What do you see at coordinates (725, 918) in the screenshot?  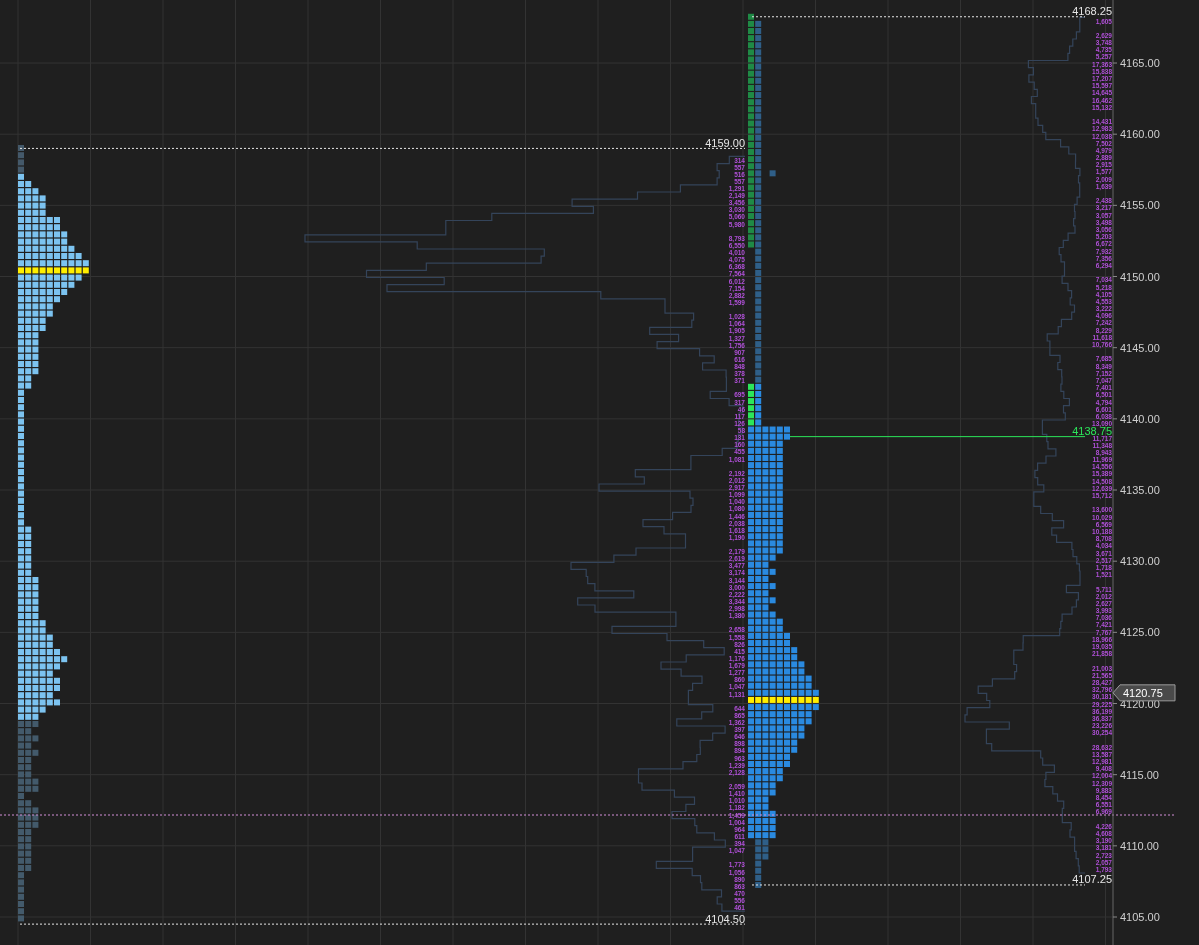 I see `price-level-label: 4104.50` at bounding box center [725, 918].